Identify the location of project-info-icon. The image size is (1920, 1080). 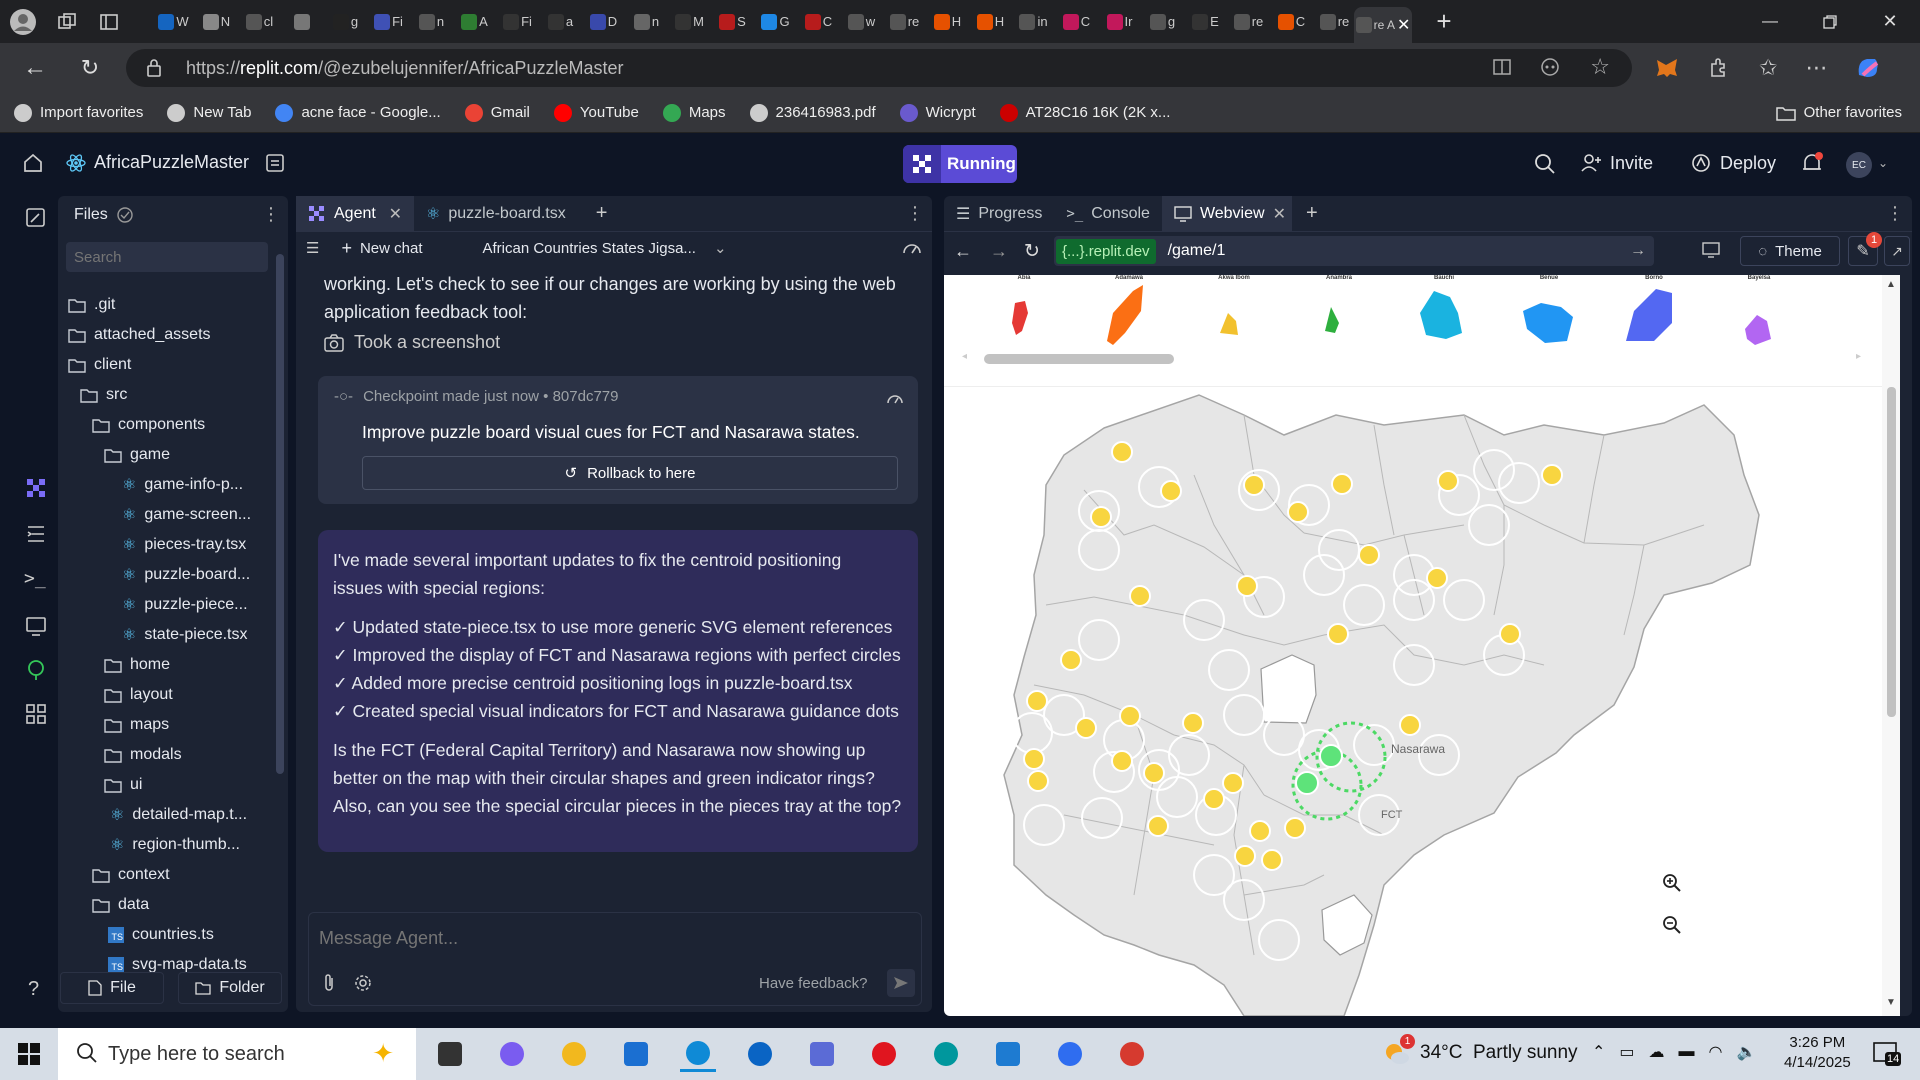
(275, 163).